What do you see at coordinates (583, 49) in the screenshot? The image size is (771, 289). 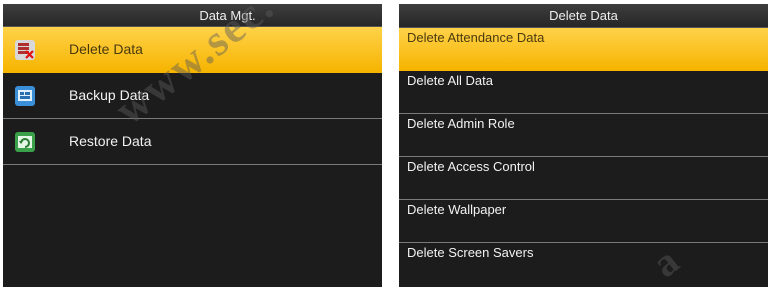 I see `menu-item-delete-attendance-data: Delete Attendance Data` at bounding box center [583, 49].